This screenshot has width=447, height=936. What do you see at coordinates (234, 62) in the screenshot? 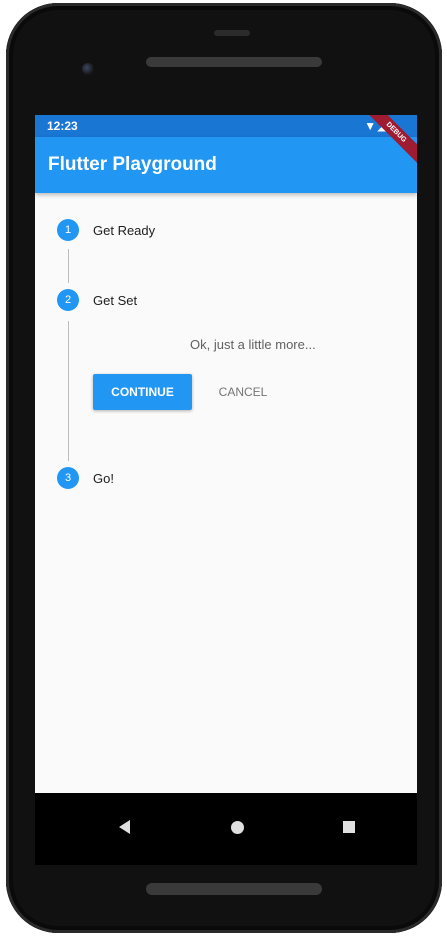
I see `earpiece-speaker` at bounding box center [234, 62].